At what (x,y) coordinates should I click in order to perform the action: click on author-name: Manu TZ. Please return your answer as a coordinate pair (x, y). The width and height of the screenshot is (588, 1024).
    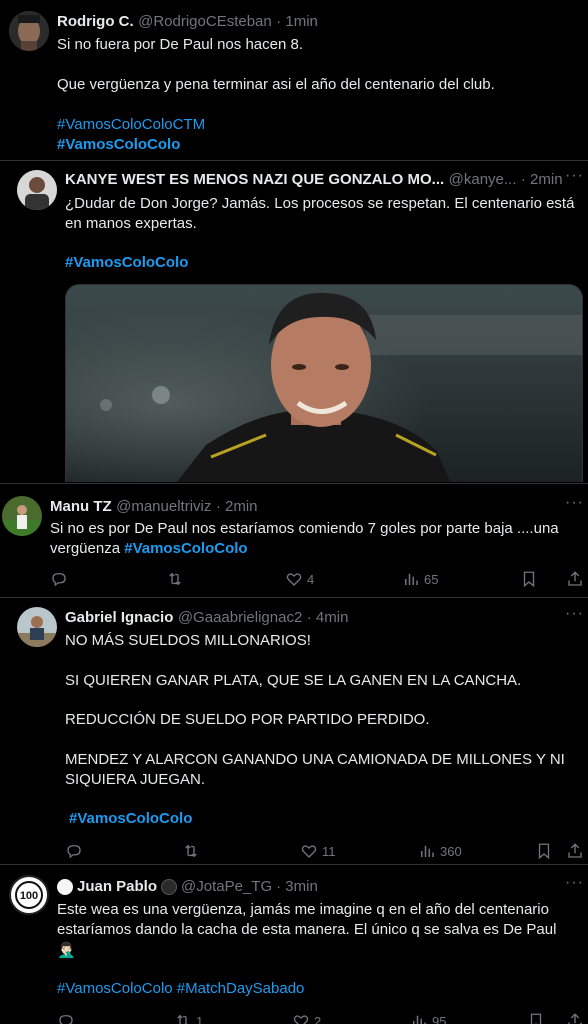
    Looking at the image, I should click on (81, 506).